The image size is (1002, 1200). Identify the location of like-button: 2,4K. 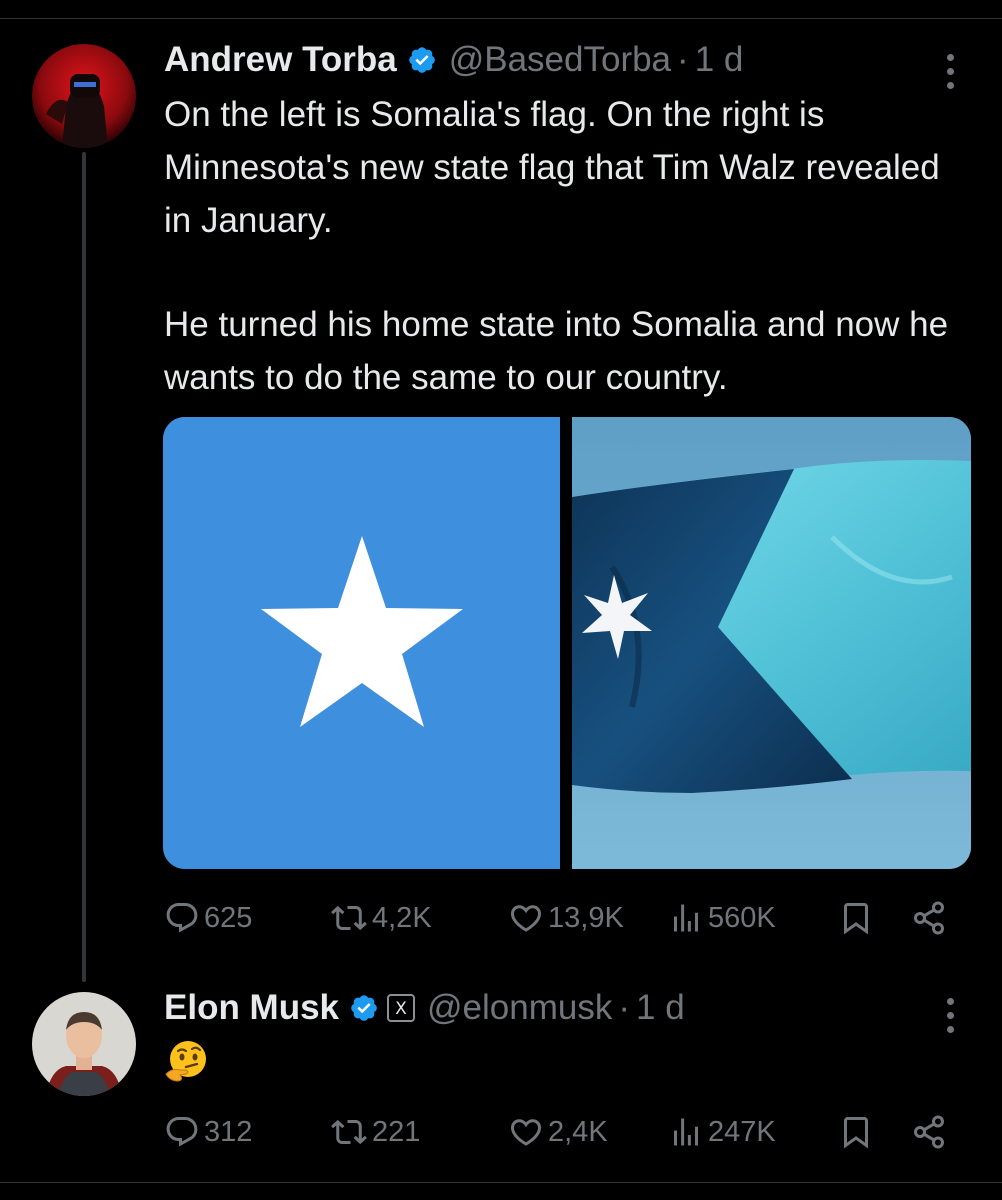
(558, 1132).